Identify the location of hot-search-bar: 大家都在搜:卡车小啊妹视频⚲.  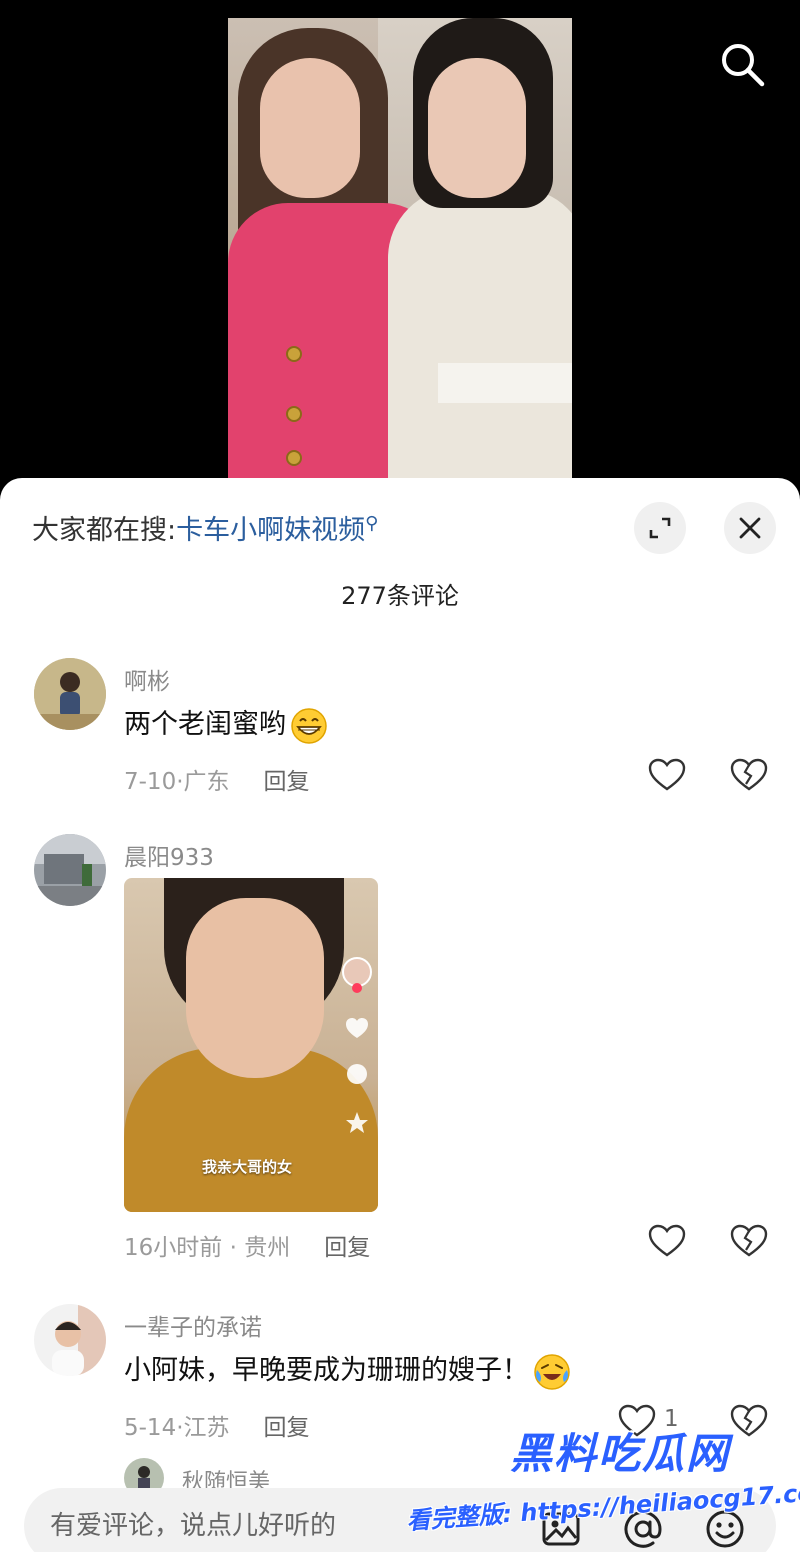
(205, 527).